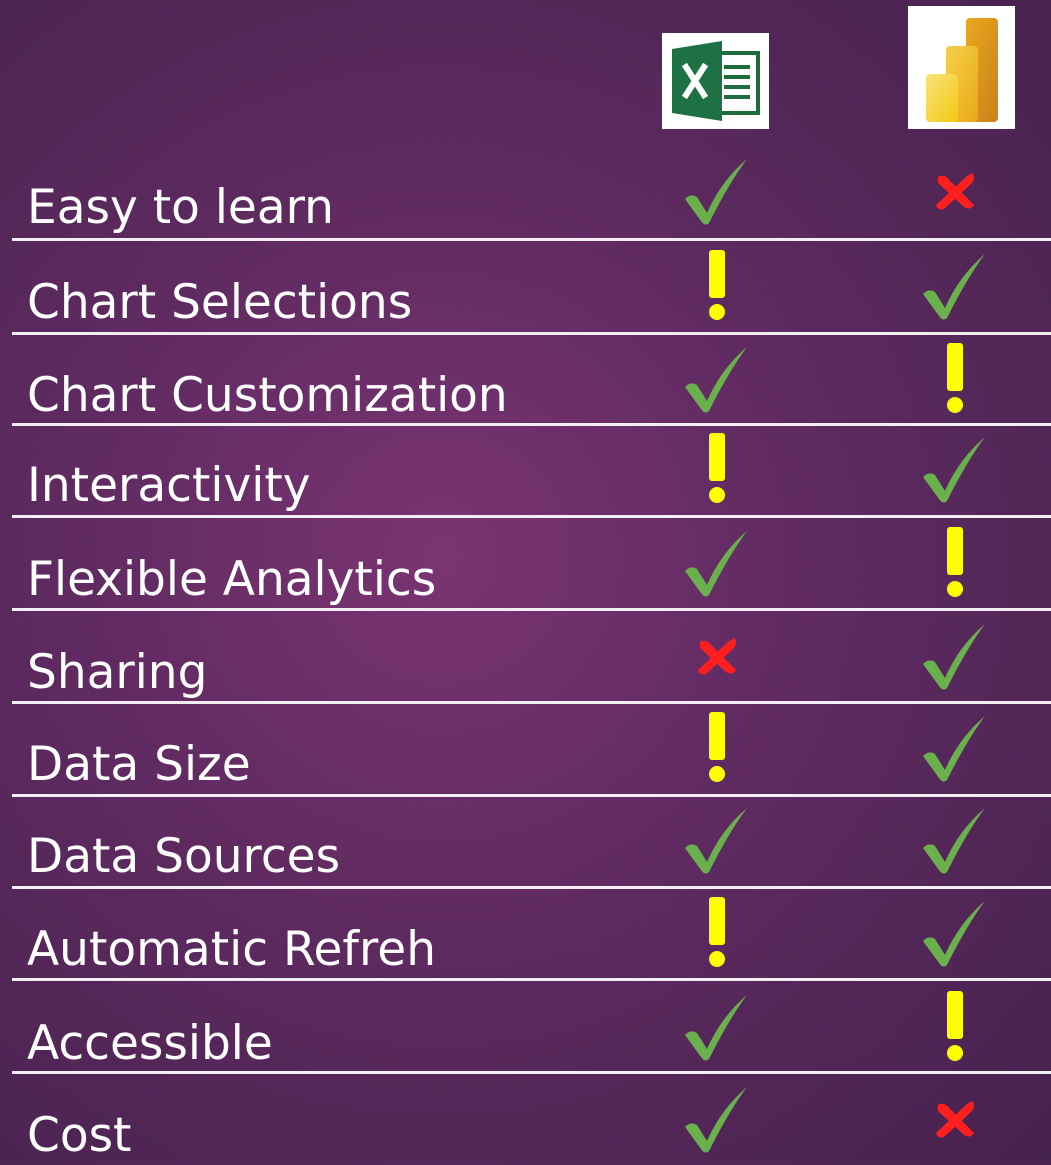  I want to click on table-row: Interactivity, so click(525, 469).